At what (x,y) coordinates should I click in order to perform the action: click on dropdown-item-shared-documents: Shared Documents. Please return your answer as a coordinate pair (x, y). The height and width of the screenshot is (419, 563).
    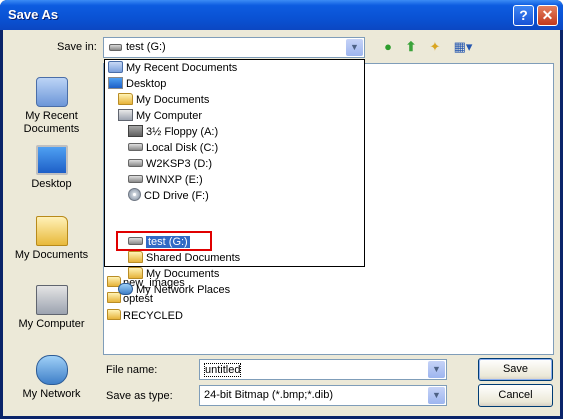
    Looking at the image, I should click on (184, 258).